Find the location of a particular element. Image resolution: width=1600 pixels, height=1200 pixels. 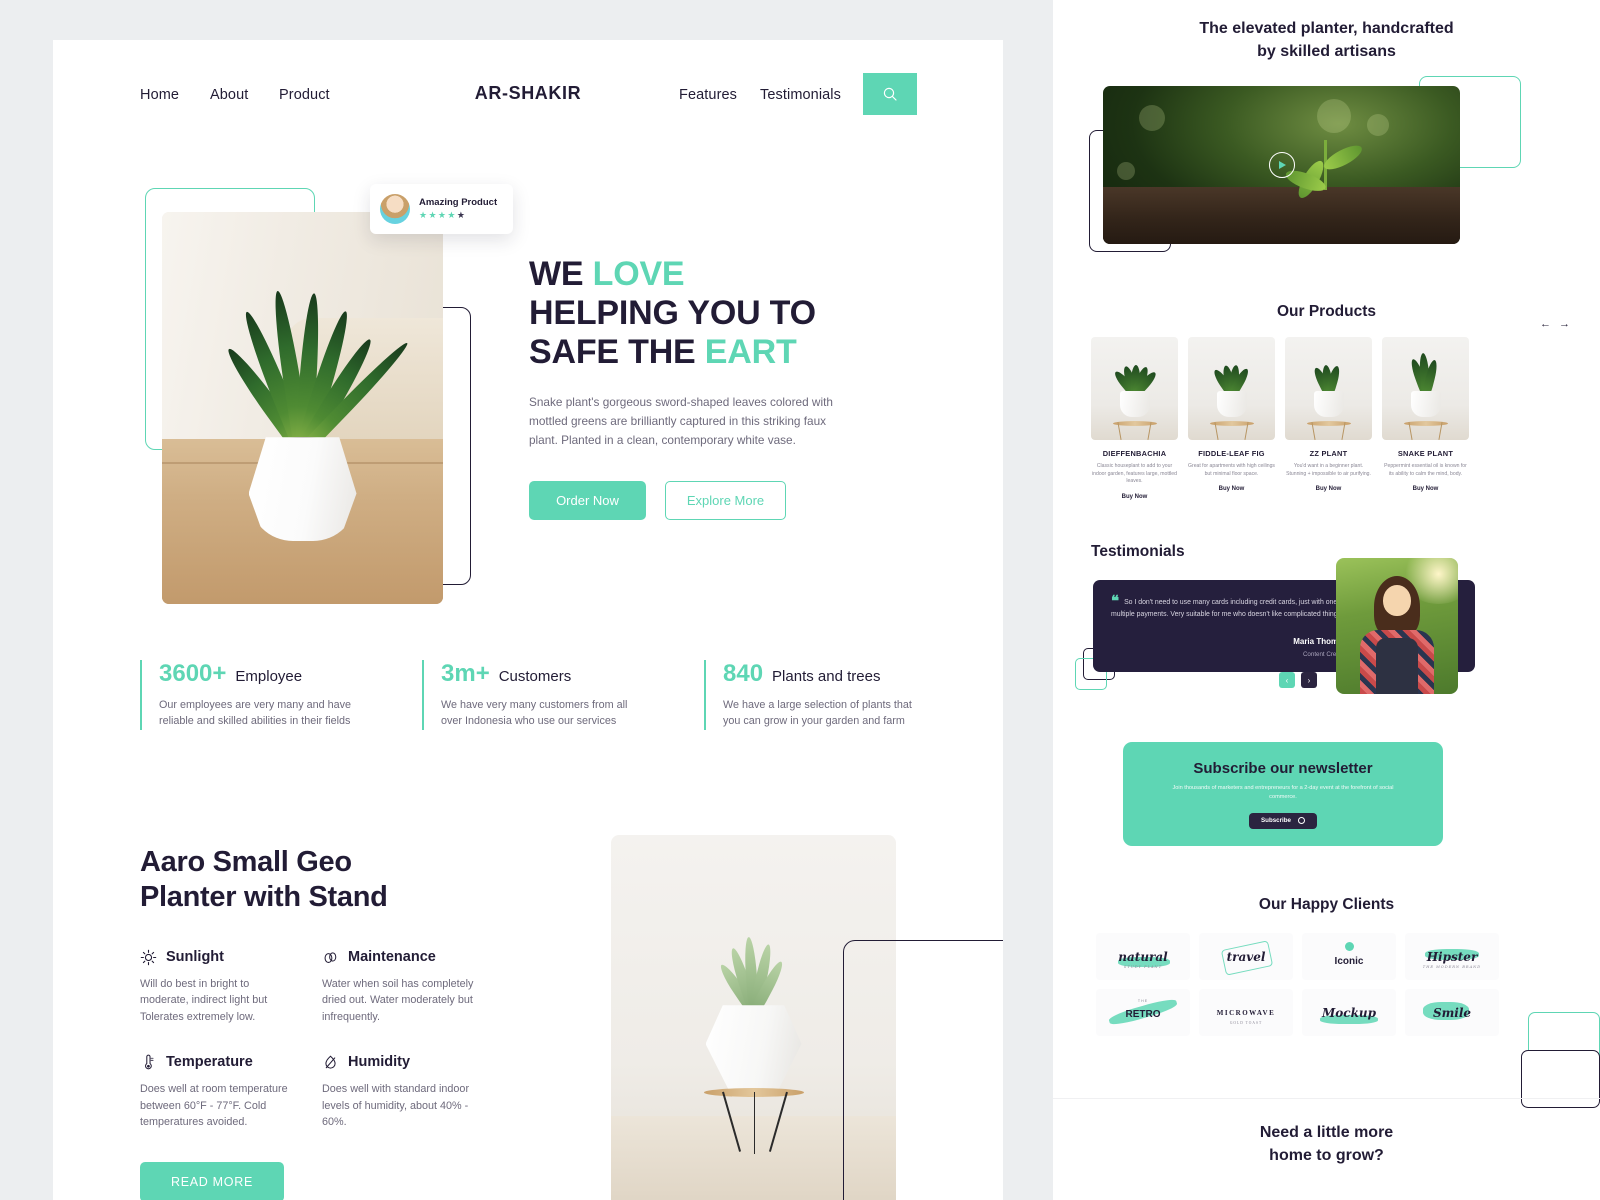

feature-title: Humidity is located at coordinates (379, 1062).